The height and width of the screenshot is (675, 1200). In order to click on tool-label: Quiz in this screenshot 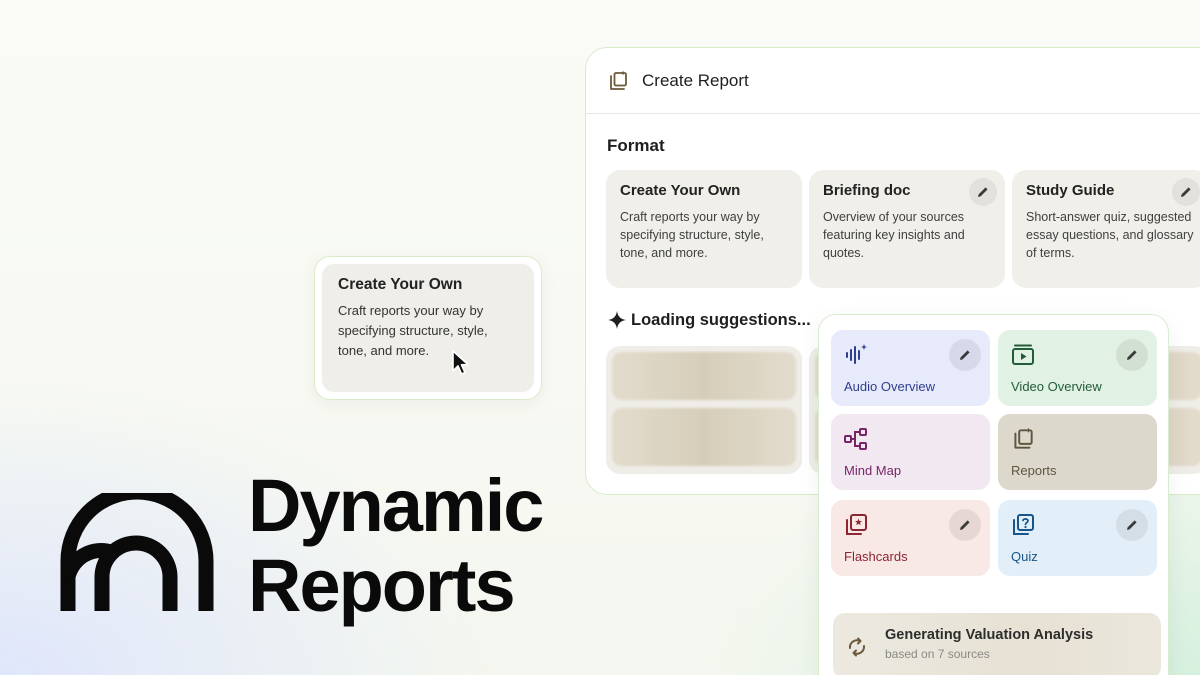, I will do `click(1024, 556)`.